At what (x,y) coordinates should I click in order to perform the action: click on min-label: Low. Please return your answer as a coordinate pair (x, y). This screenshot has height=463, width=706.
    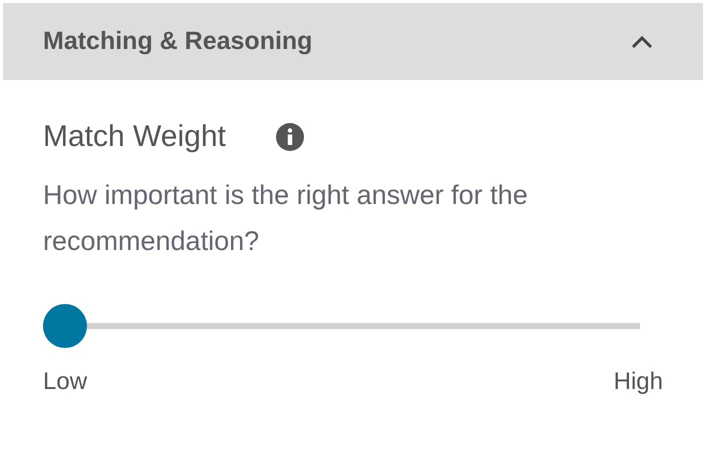
    Looking at the image, I should click on (65, 382).